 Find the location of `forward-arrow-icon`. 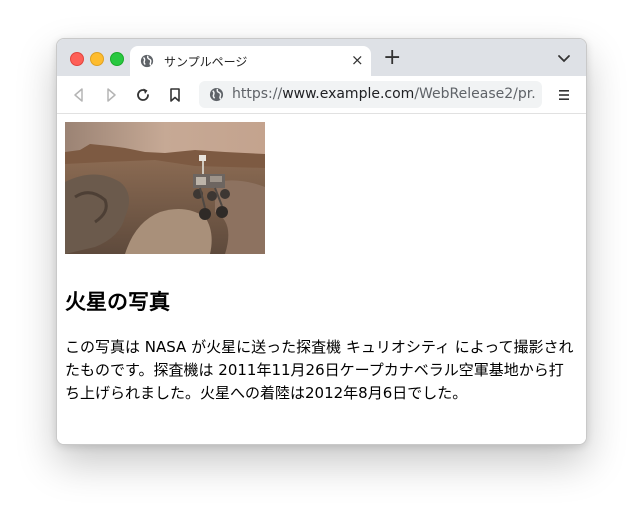

forward-arrow-icon is located at coordinates (111, 95).